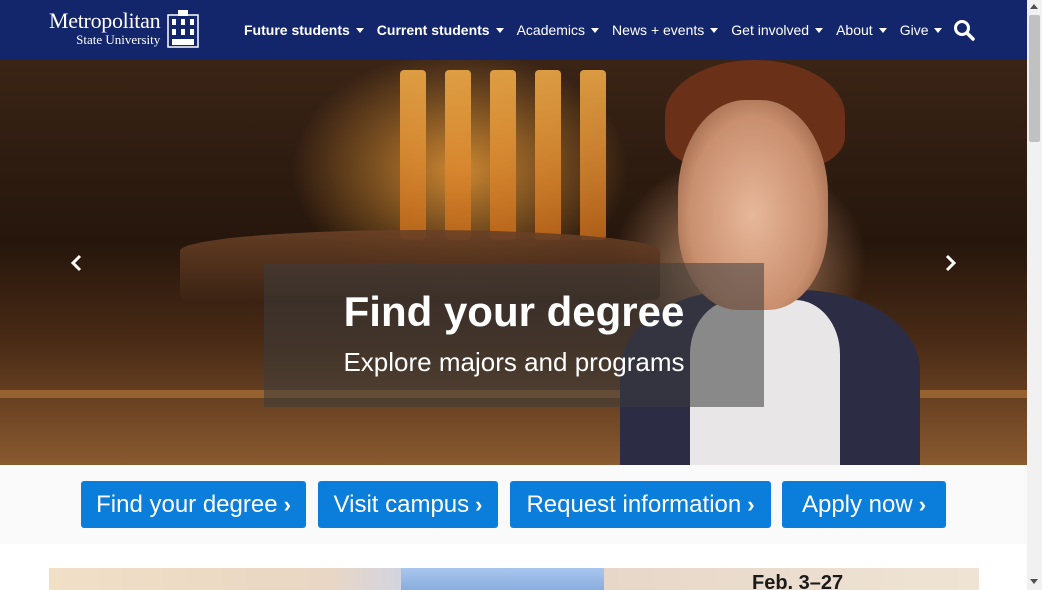  Describe the element at coordinates (502, 579) in the screenshot. I see `banner-photo` at that location.